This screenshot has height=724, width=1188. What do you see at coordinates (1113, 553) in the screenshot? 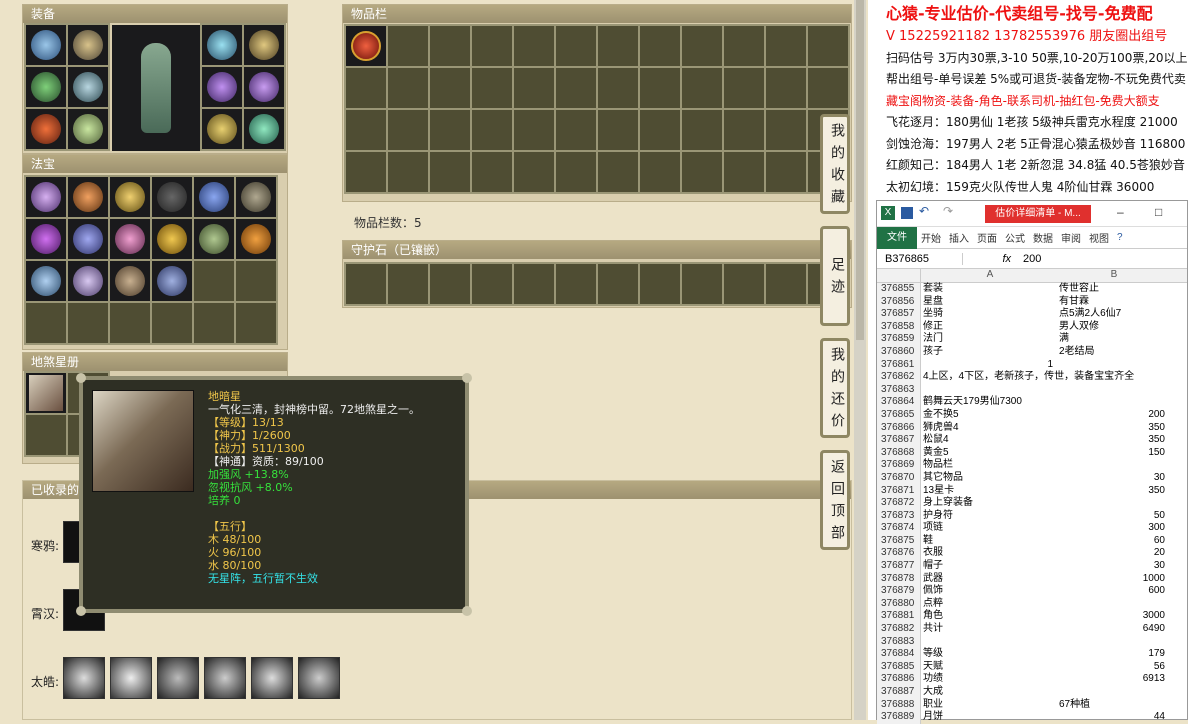
I see `cell-b: 20` at bounding box center [1113, 553].